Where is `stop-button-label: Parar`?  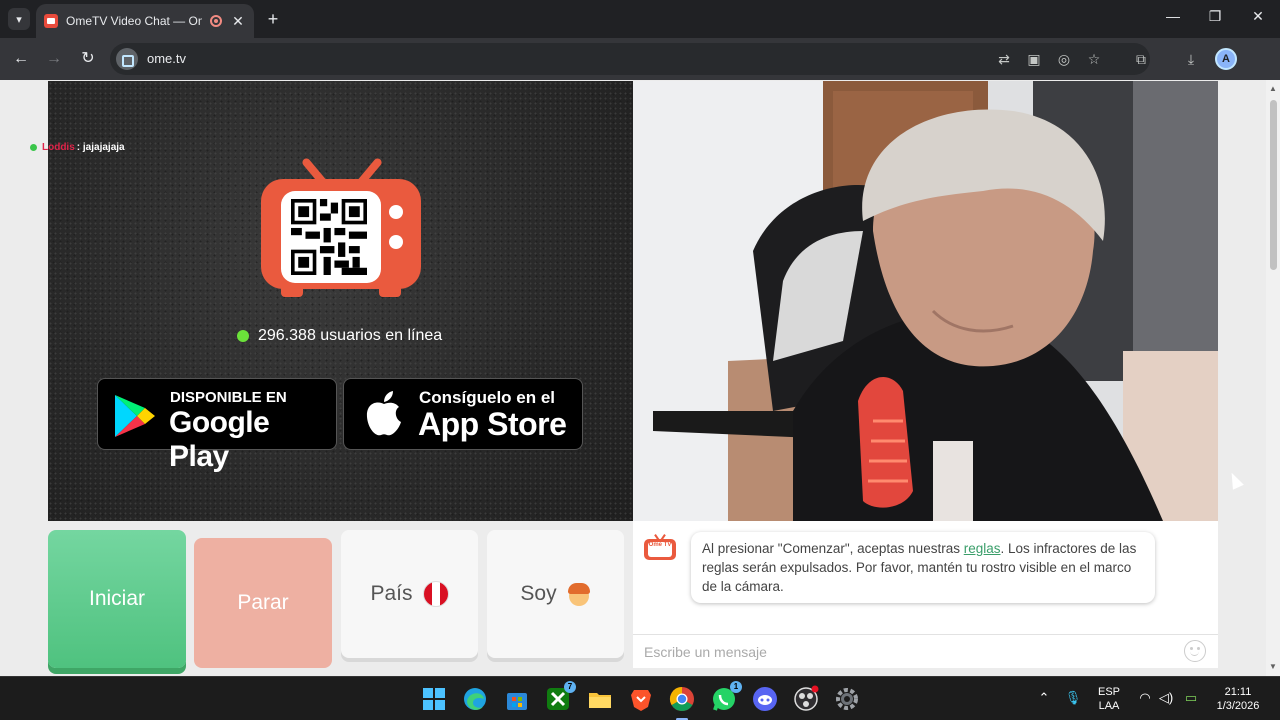 stop-button-label: Parar is located at coordinates (263, 602).